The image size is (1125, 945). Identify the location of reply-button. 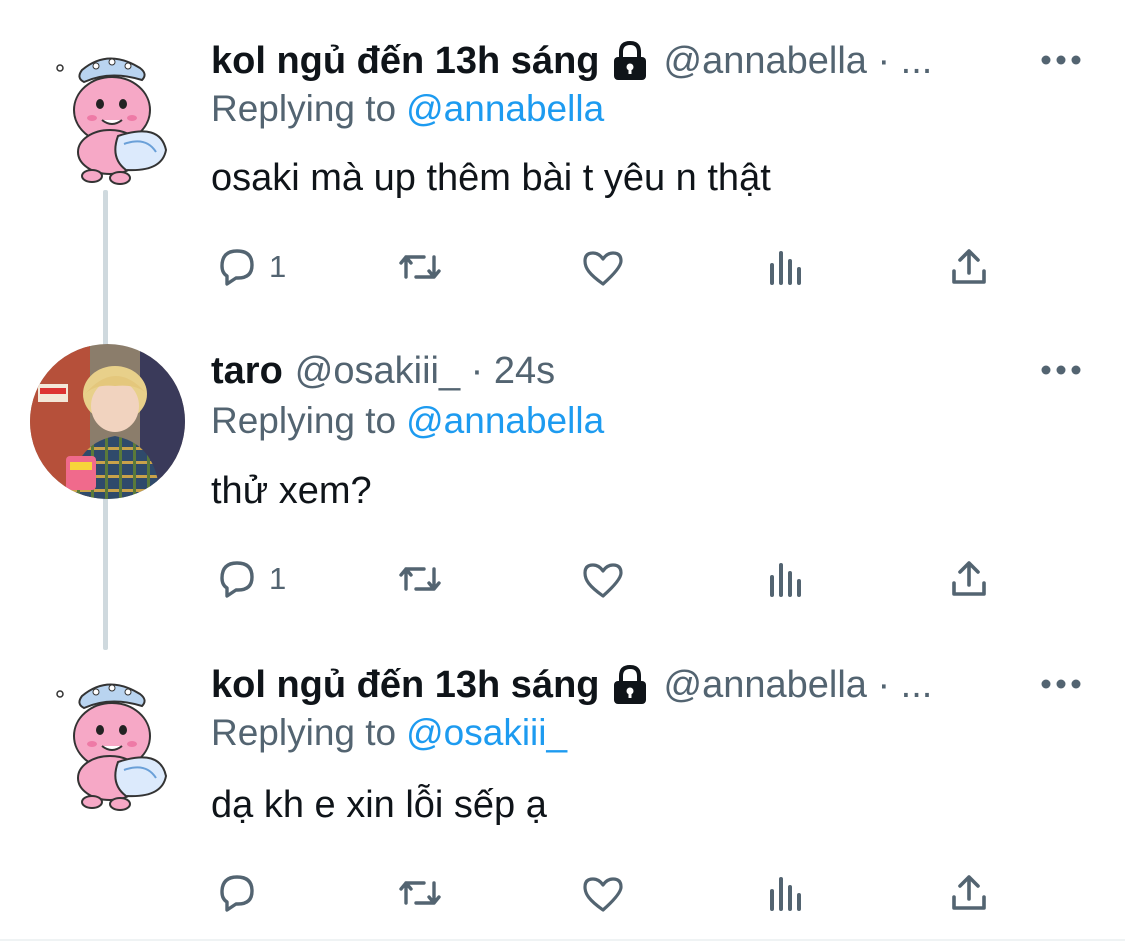
(241, 893).